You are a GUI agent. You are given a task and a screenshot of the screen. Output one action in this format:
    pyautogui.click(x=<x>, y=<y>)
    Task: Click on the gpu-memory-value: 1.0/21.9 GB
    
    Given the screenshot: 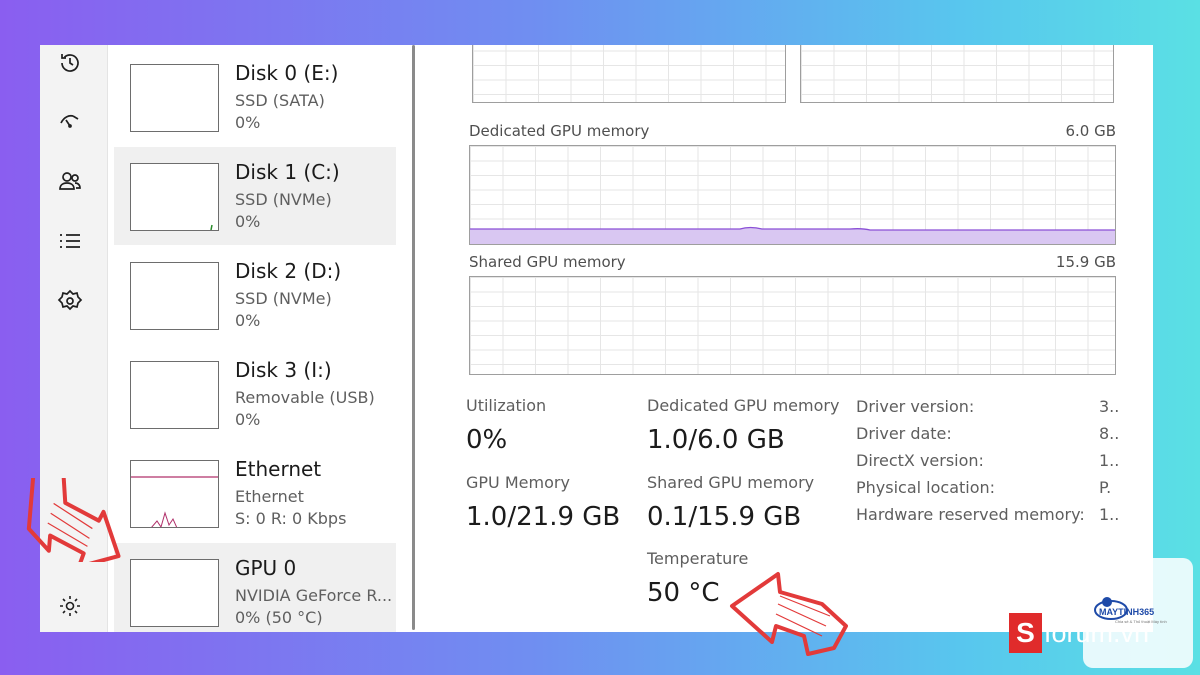 What is the action you would take?
    pyautogui.click(x=543, y=517)
    